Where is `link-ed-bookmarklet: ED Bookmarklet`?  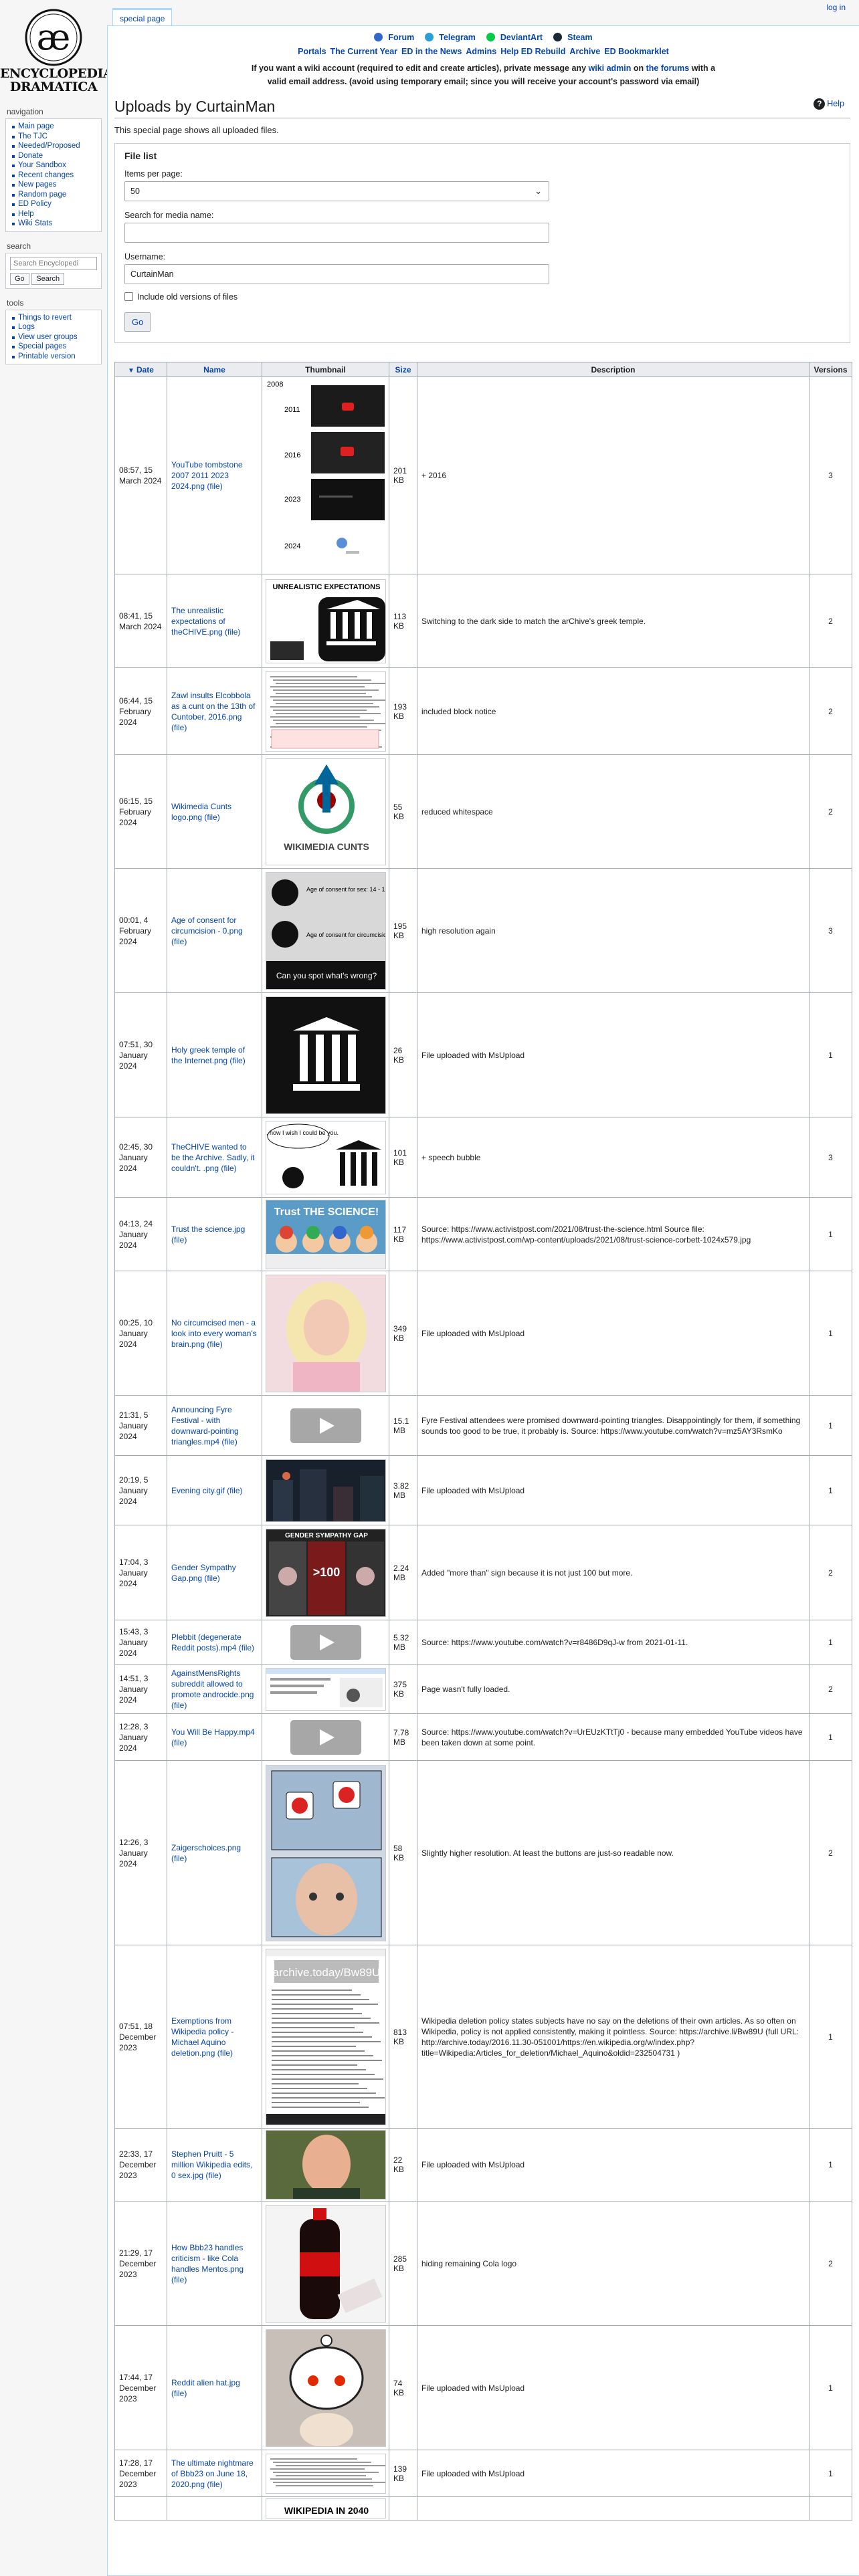
link-ed-bookmarklet: ED Bookmarklet is located at coordinates (636, 51).